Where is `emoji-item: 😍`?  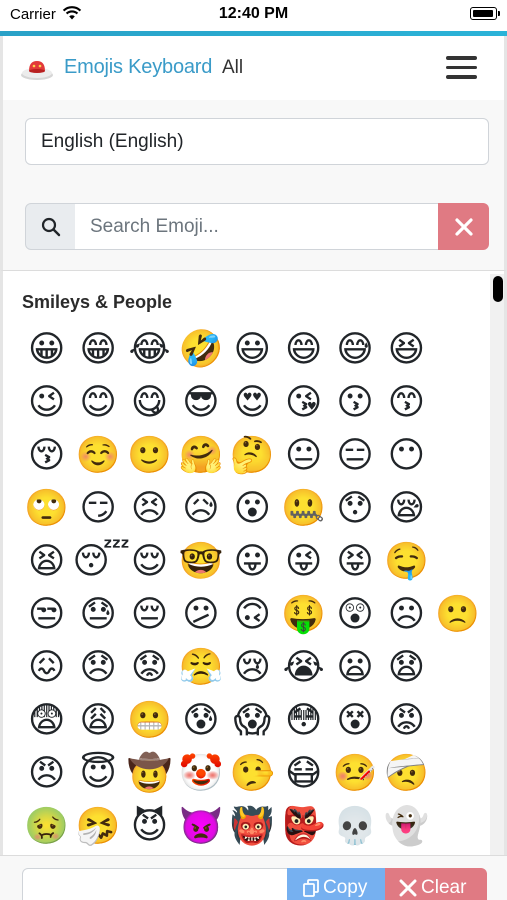
emoji-item: 😍 is located at coordinates (252, 402).